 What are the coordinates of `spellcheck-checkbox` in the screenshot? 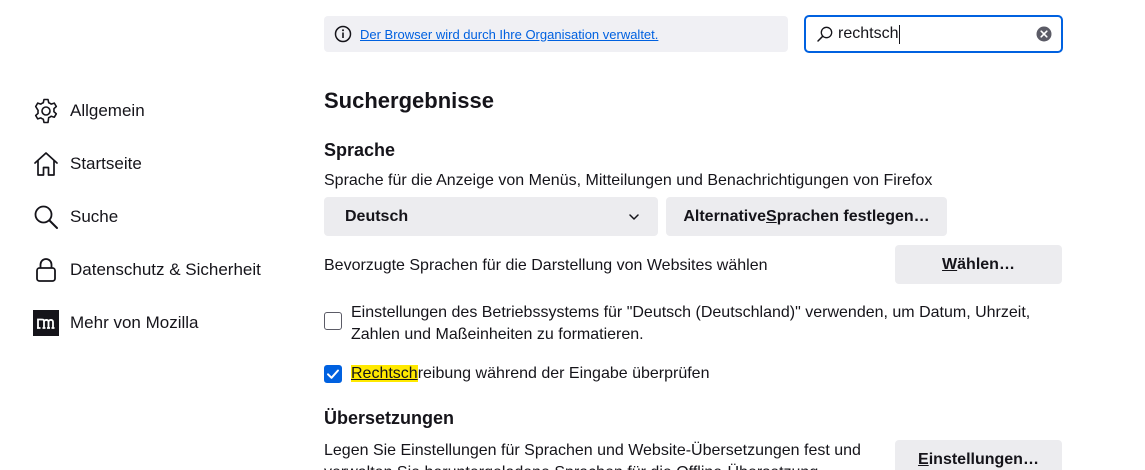 It's located at (333, 374).